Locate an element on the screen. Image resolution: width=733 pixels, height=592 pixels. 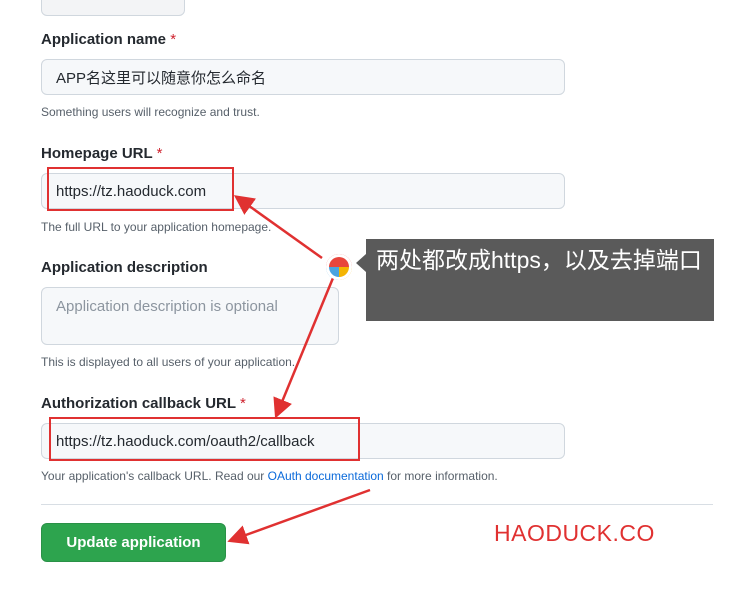
watermark: HAODUCK.CO is located at coordinates (574, 533).